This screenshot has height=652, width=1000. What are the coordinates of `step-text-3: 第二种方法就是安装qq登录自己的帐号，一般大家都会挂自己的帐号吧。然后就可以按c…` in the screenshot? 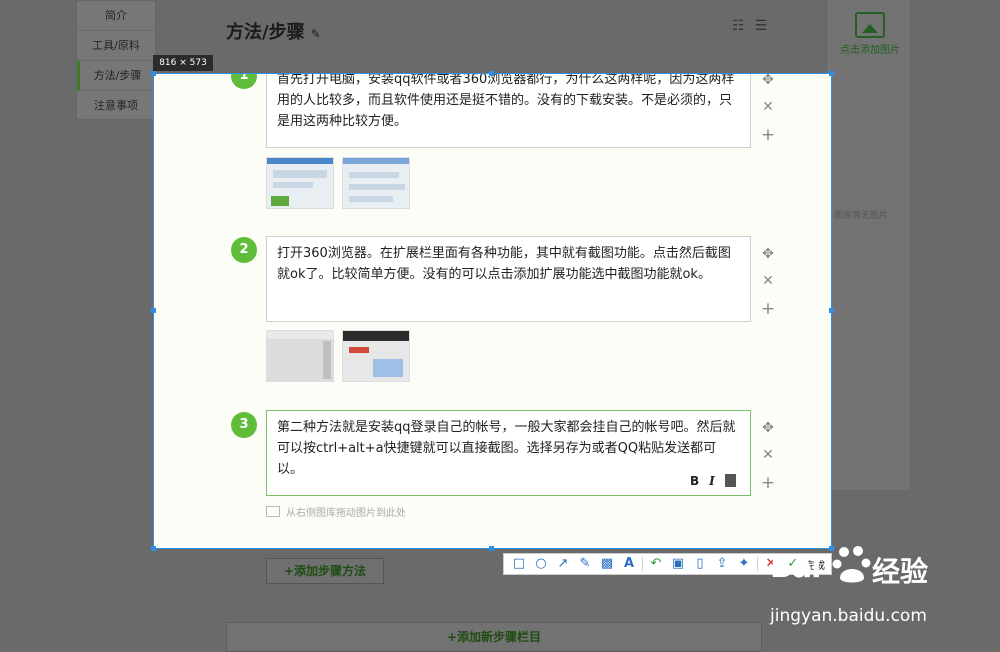 It's located at (508, 453).